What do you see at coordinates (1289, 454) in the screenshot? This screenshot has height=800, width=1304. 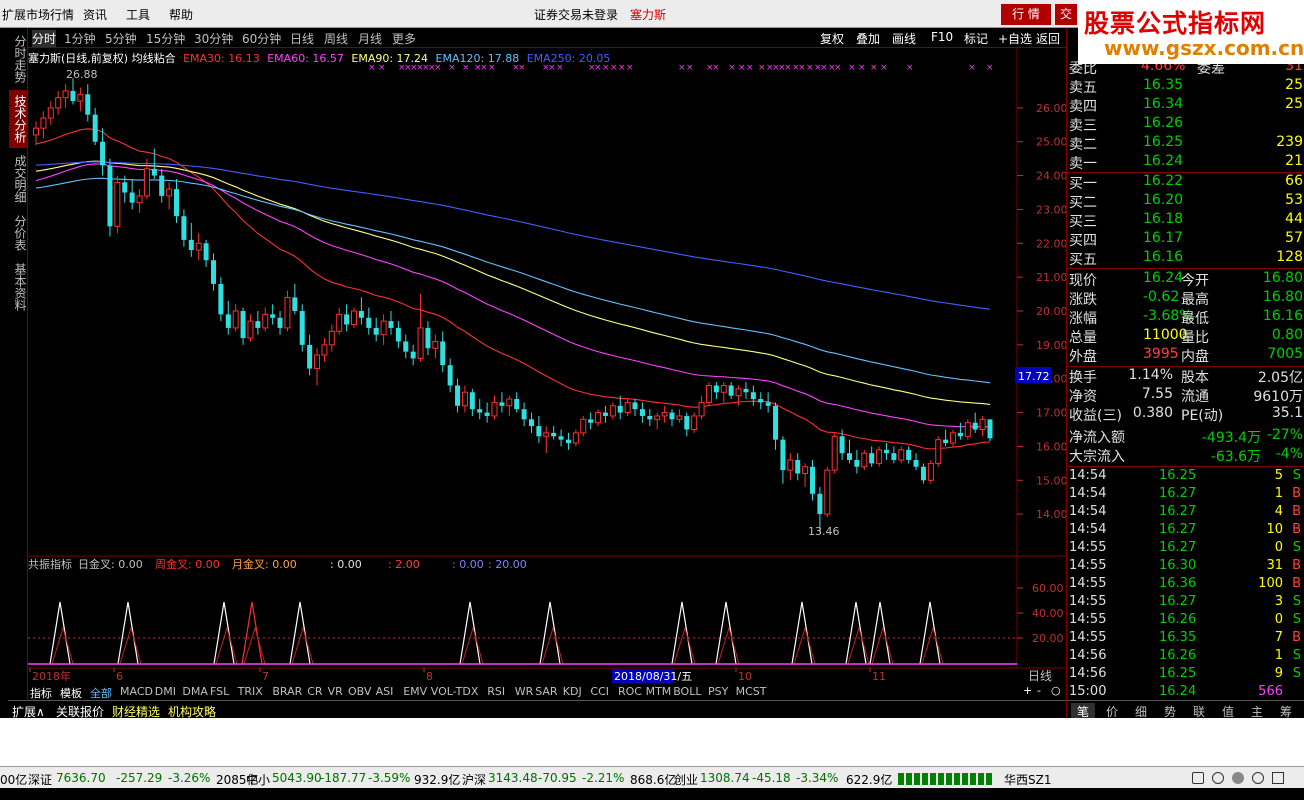 I see `flow-pct: -4%` at bounding box center [1289, 454].